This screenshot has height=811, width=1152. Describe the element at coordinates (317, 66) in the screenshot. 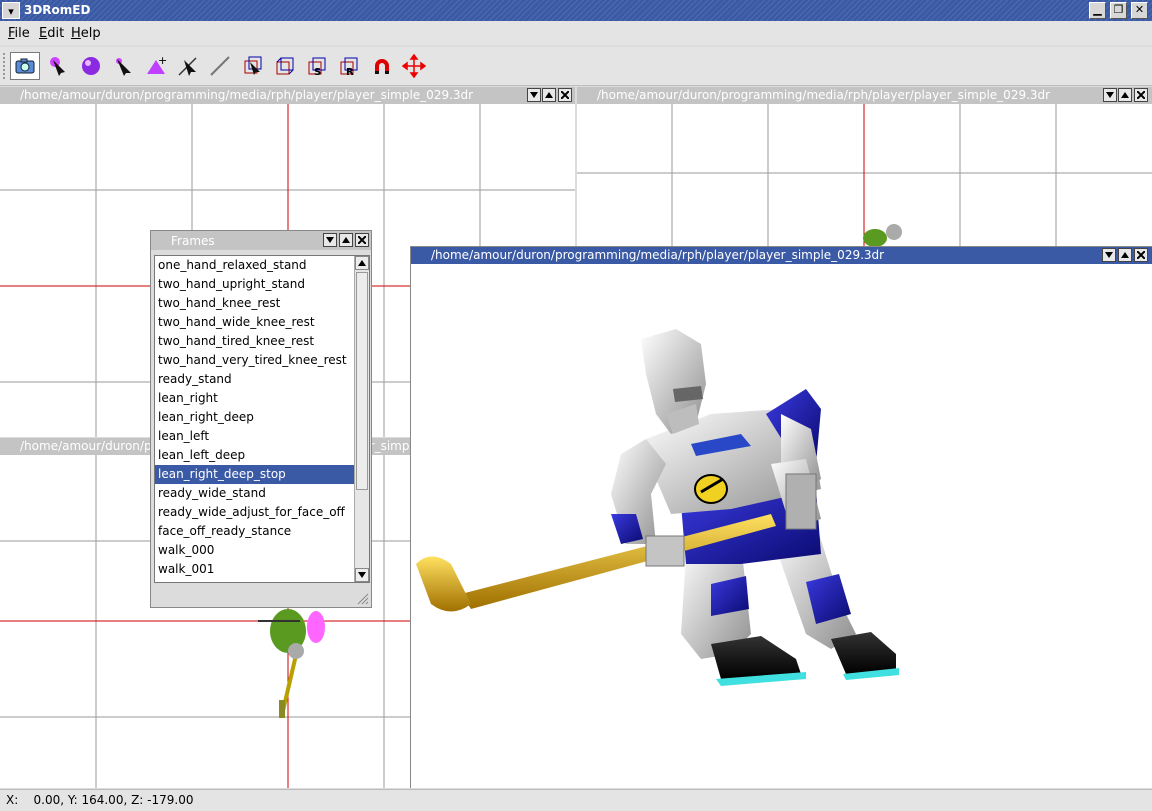

I see `scale-box-icon: S` at that location.